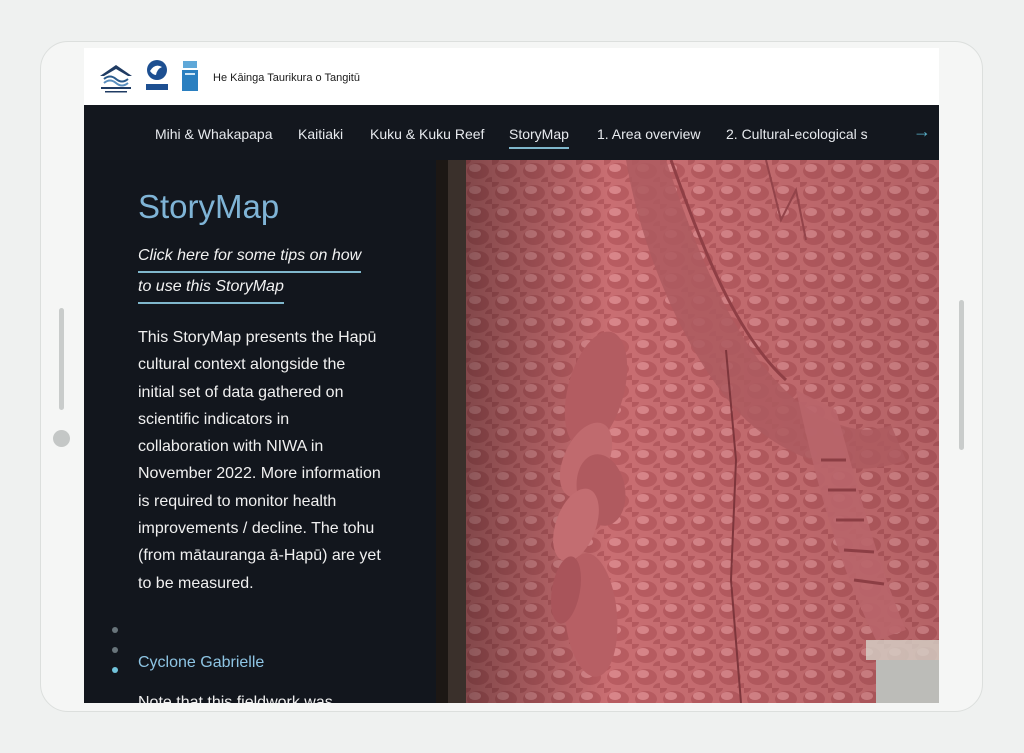  Describe the element at coordinates (511, 76) in the screenshot. I see `site-header: He Kāinga Taurikura o Tangitū` at that location.